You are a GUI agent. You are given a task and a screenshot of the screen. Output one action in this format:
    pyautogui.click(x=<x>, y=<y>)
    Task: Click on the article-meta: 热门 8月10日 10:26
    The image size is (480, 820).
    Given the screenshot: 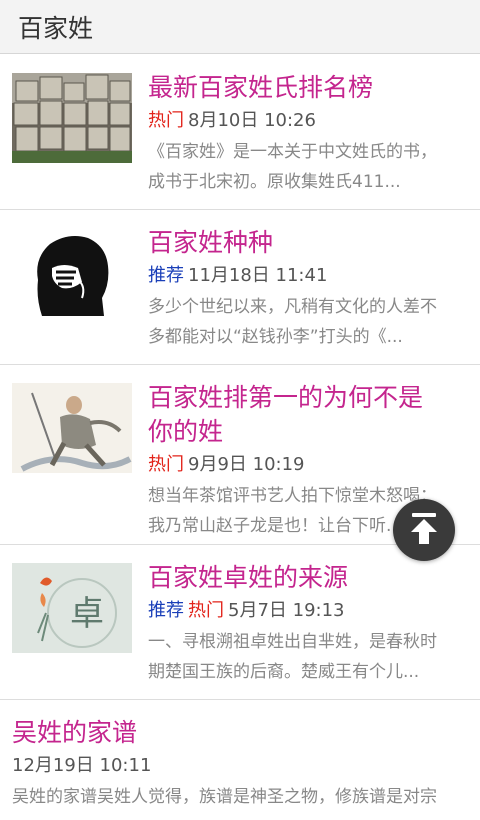 What is the action you would take?
    pyautogui.click(x=305, y=121)
    